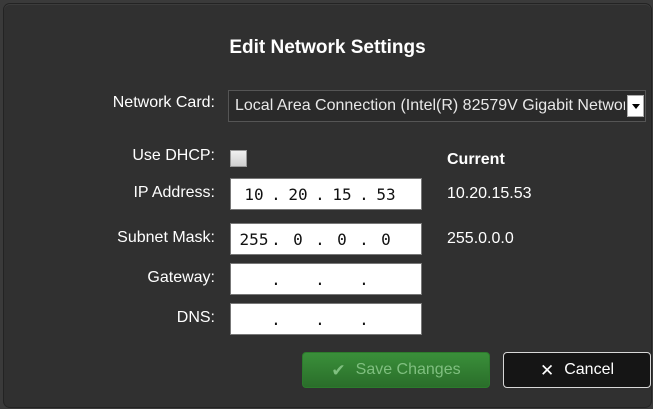 The image size is (653, 409). What do you see at coordinates (476, 159) in the screenshot?
I see `current-header: Current` at bounding box center [476, 159].